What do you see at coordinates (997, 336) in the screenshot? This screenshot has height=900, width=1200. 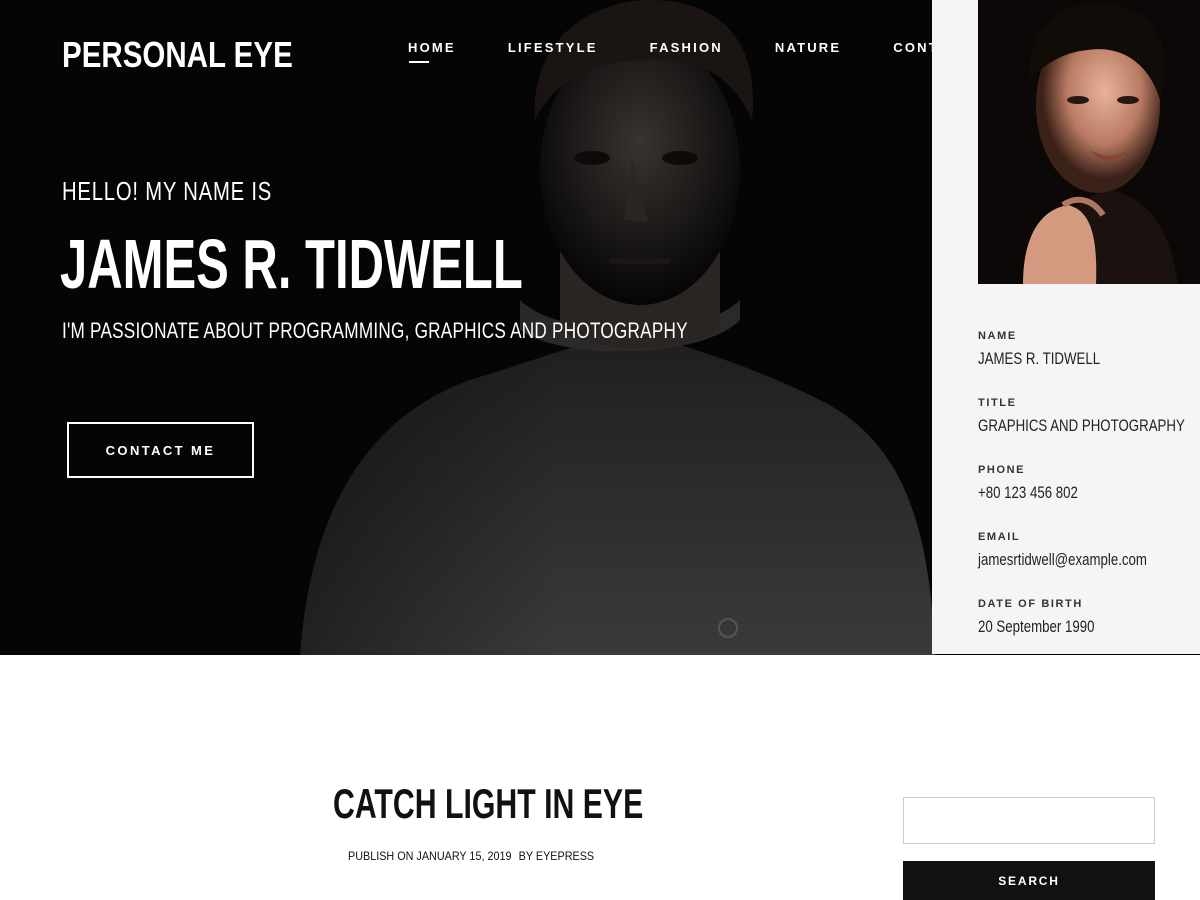 I see `info-label: NAME` at bounding box center [997, 336].